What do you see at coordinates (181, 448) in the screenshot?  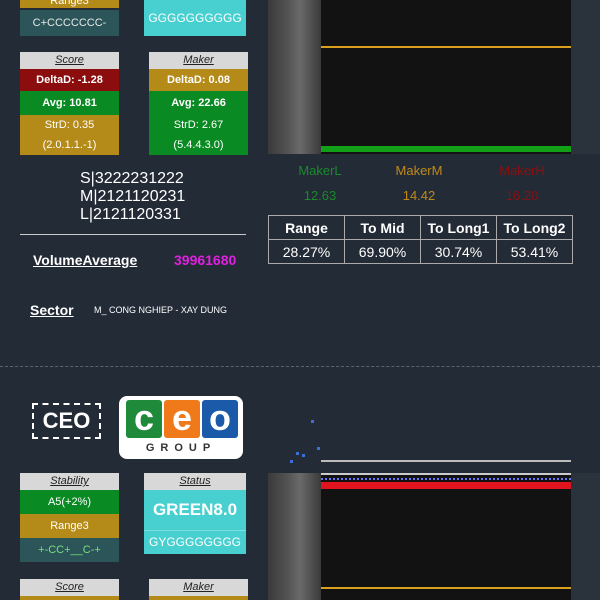 I see `logo-subtitle: GROUP` at bounding box center [181, 448].